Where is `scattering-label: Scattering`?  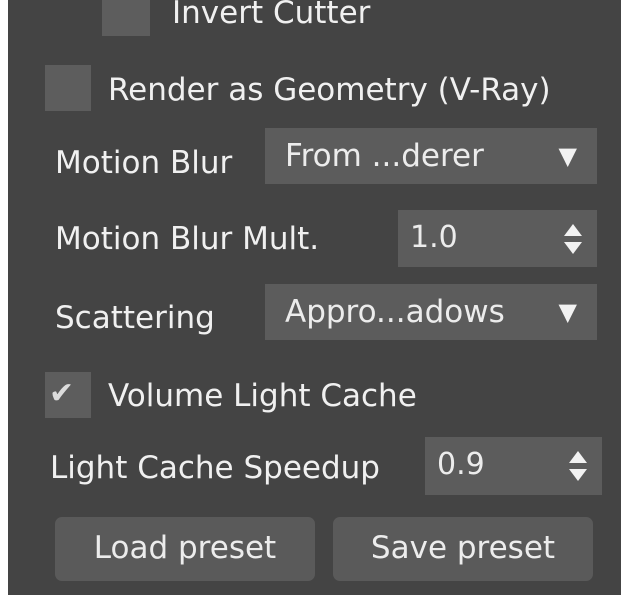 scattering-label: Scattering is located at coordinates (135, 318).